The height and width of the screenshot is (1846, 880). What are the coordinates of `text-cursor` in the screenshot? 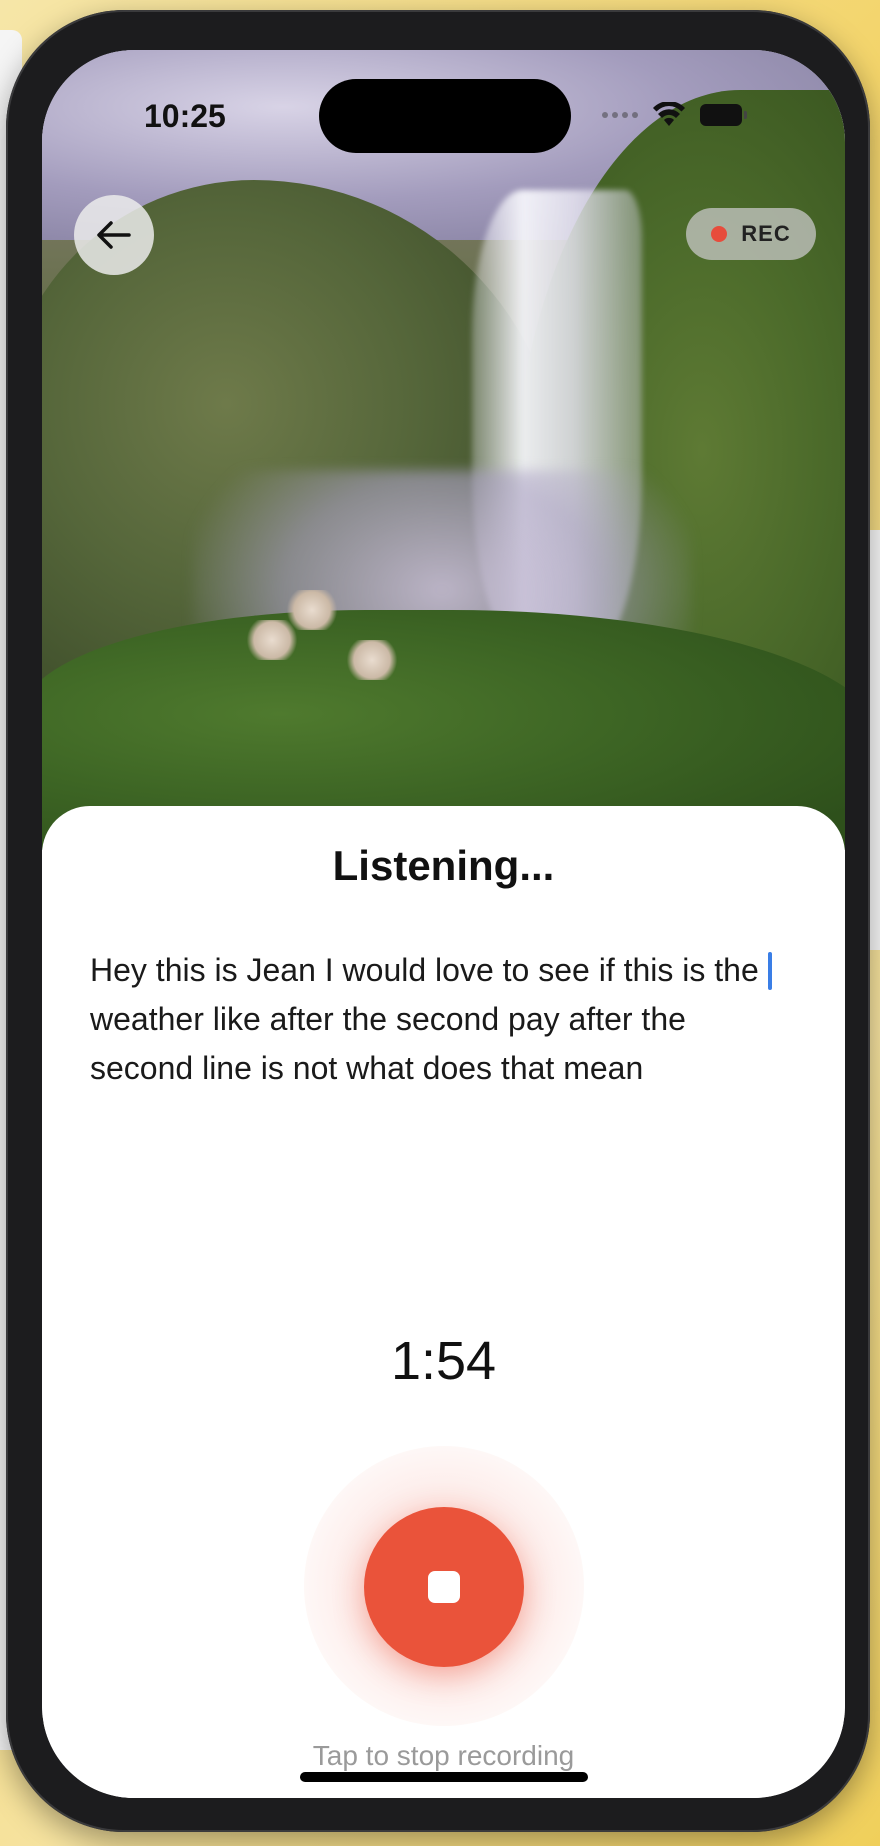 It's located at (770, 971).